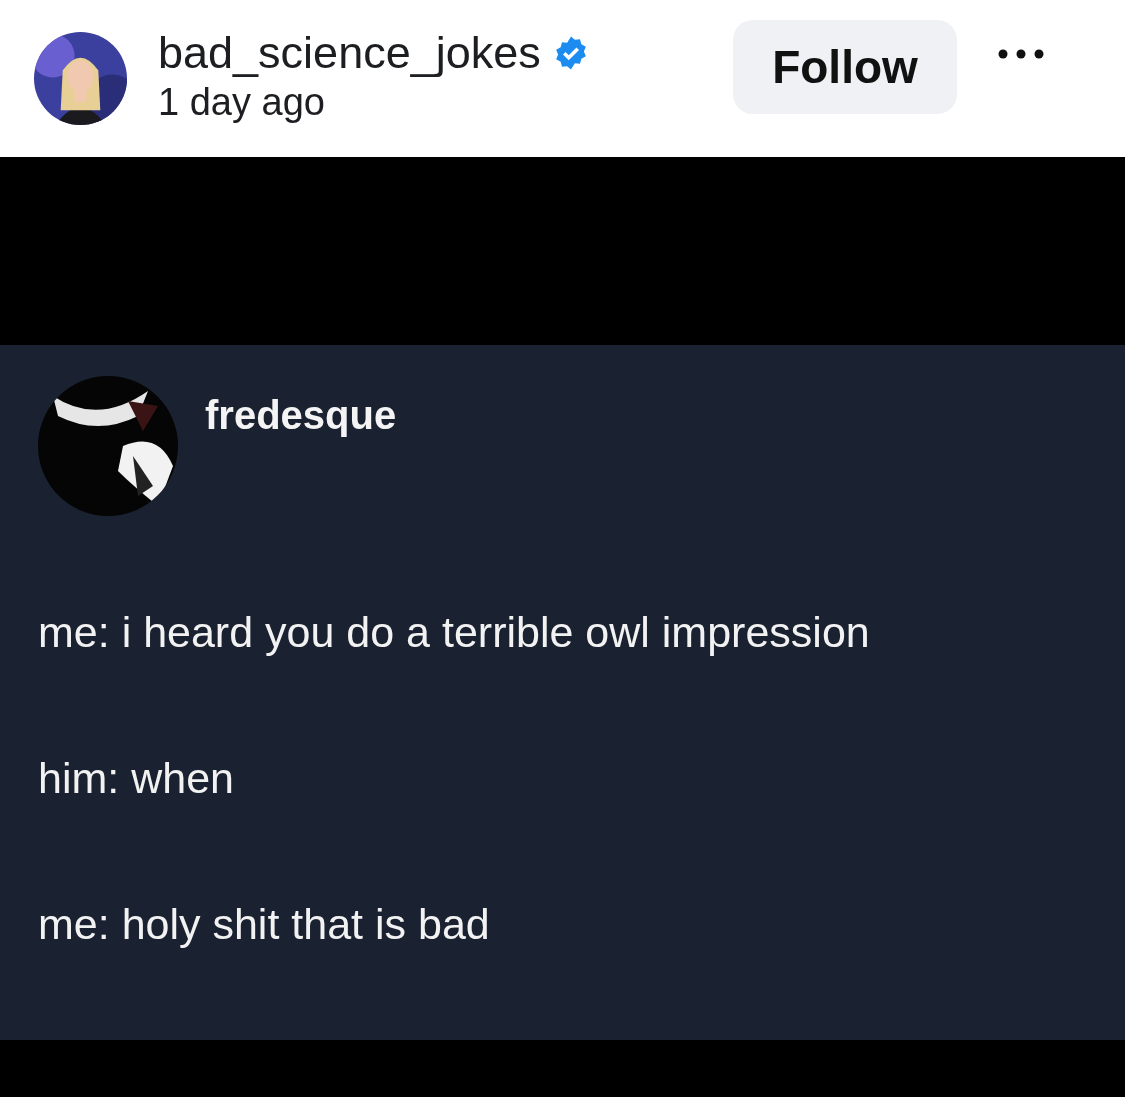  What do you see at coordinates (454, 632) in the screenshot?
I see `post-text-line: me: i heard you do a terrible owl impression` at bounding box center [454, 632].